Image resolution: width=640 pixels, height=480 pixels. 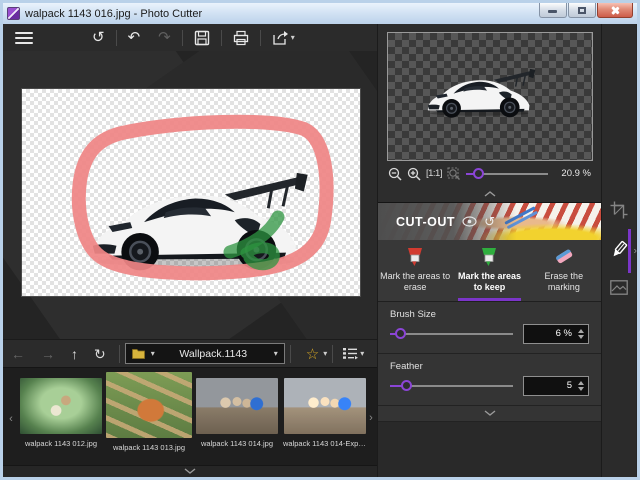 What do you see at coordinates (351, 353) in the screenshot?
I see `view-mode-button: ▾` at bounding box center [351, 353].